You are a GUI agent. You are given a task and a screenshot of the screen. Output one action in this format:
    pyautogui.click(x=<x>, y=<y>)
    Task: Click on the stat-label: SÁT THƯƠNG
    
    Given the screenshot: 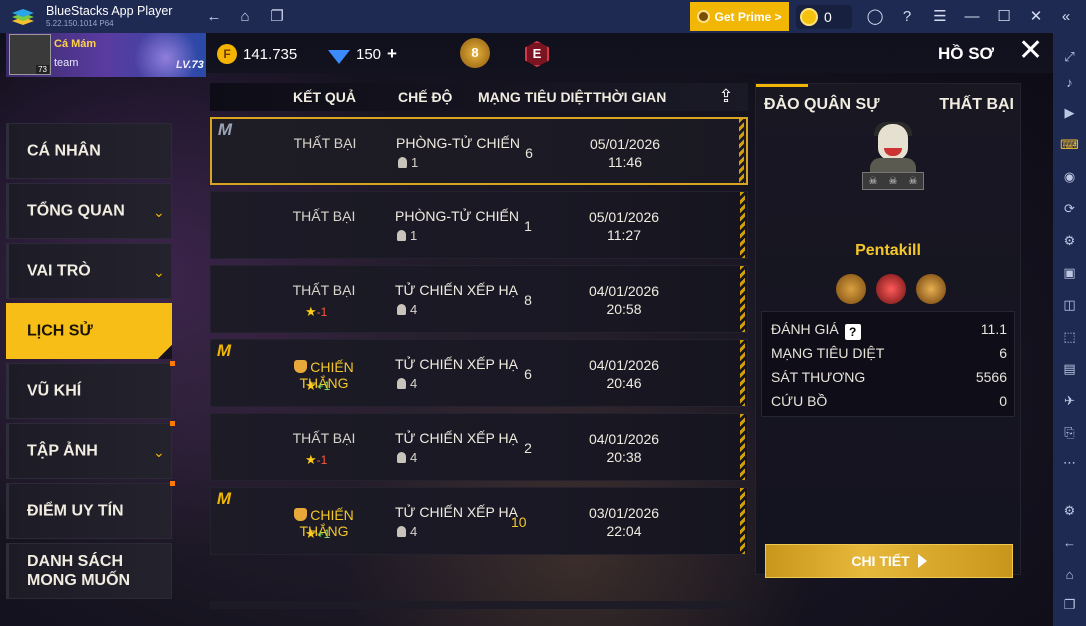 What is the action you would take?
    pyautogui.click(x=818, y=377)
    